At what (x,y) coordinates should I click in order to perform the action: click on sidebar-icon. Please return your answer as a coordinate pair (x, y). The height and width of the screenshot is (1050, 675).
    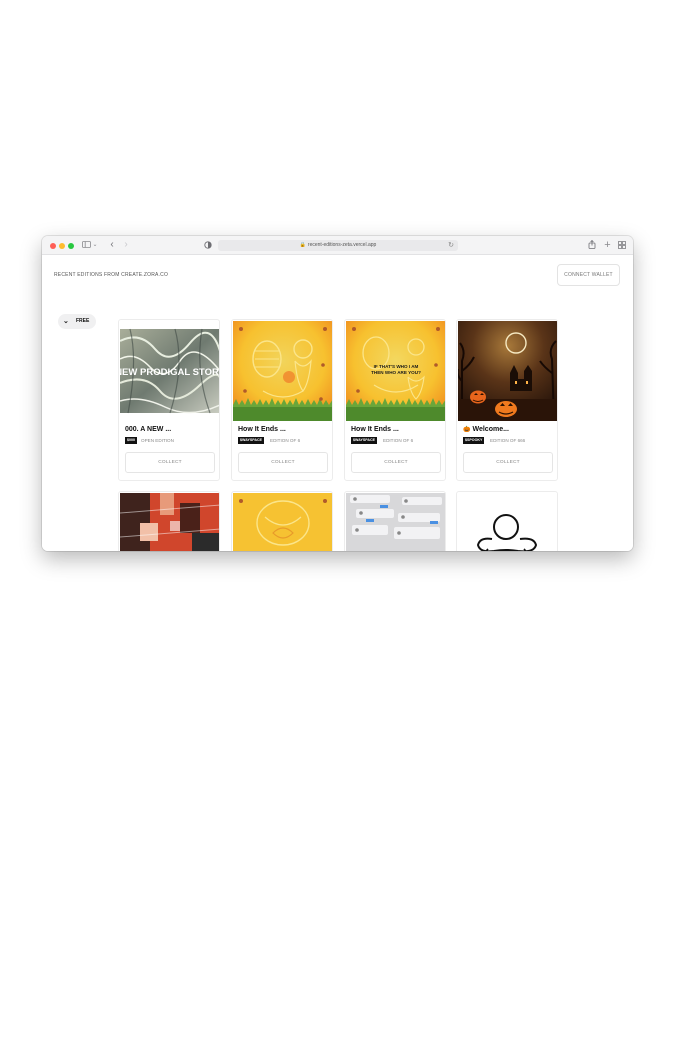
    Looking at the image, I should click on (86, 245).